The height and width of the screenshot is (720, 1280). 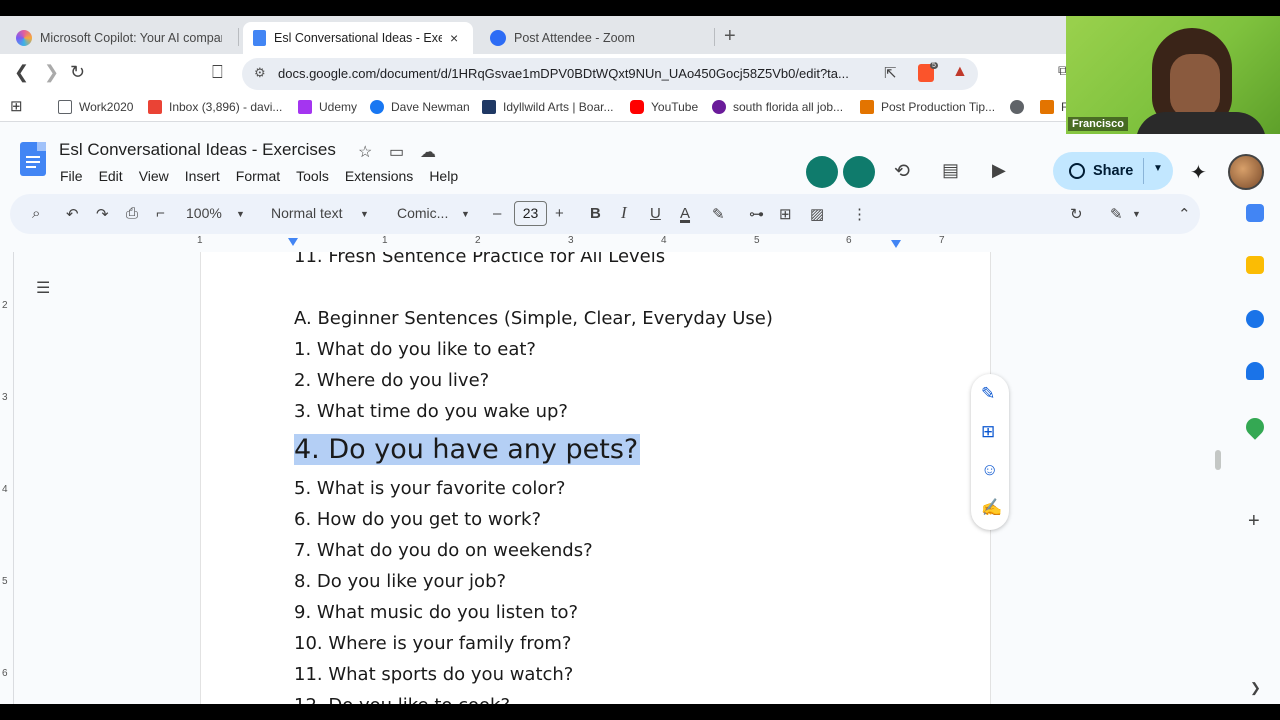 What do you see at coordinates (102, 214) in the screenshot?
I see `redo-icon: ↷` at bounding box center [102, 214].